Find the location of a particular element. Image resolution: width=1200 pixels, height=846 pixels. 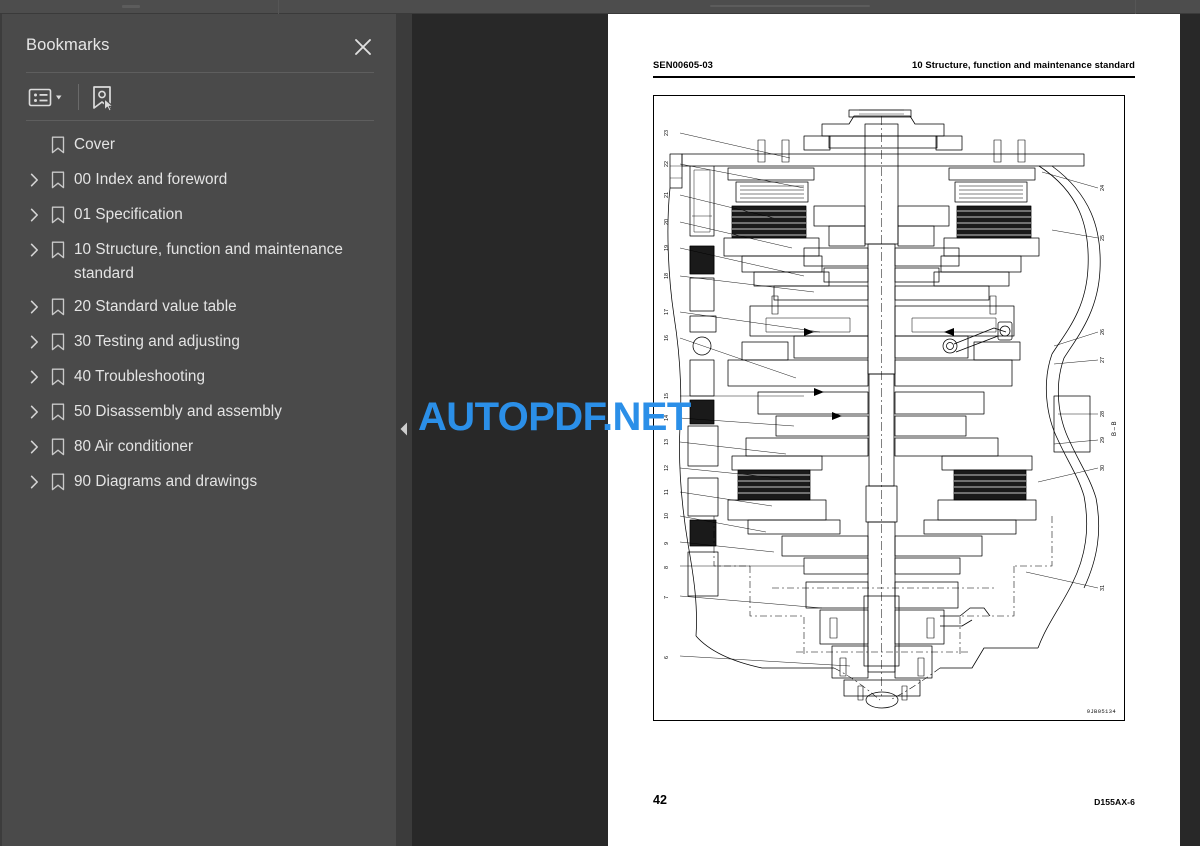

svg-text: 18 is located at coordinates (667, 276).